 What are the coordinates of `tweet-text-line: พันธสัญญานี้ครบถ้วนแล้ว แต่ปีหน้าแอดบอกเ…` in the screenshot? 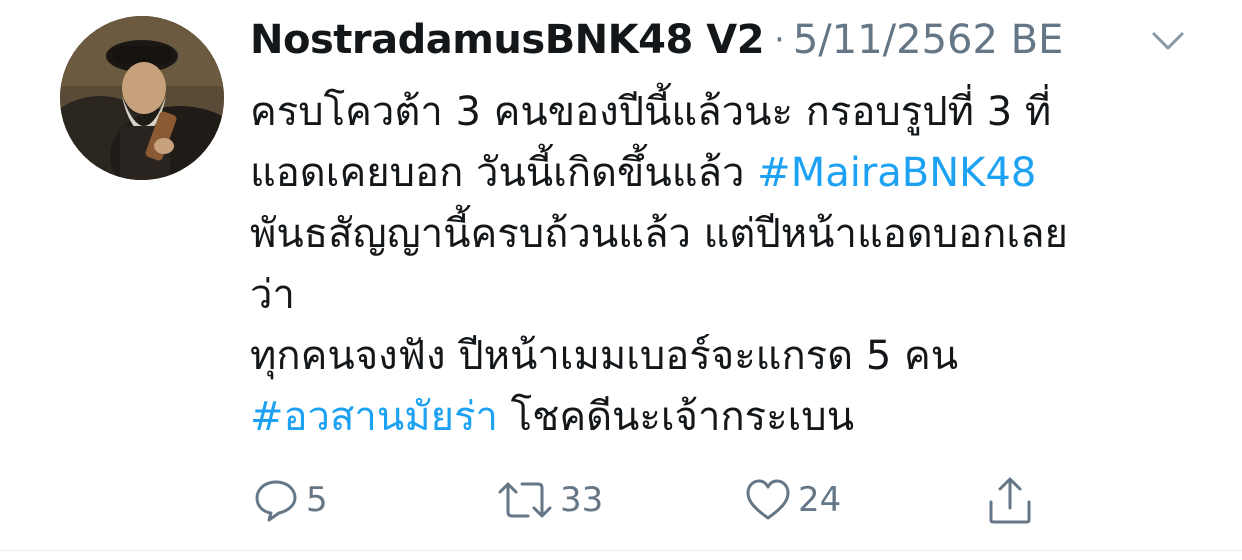 It's located at (730, 234).